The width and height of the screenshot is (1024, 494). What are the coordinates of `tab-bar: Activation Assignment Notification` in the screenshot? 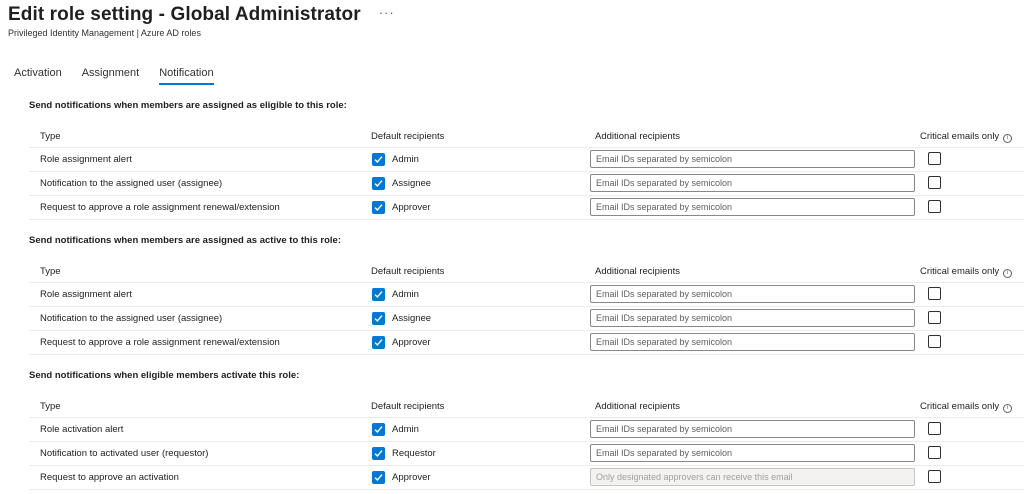 It's located at (124, 76).